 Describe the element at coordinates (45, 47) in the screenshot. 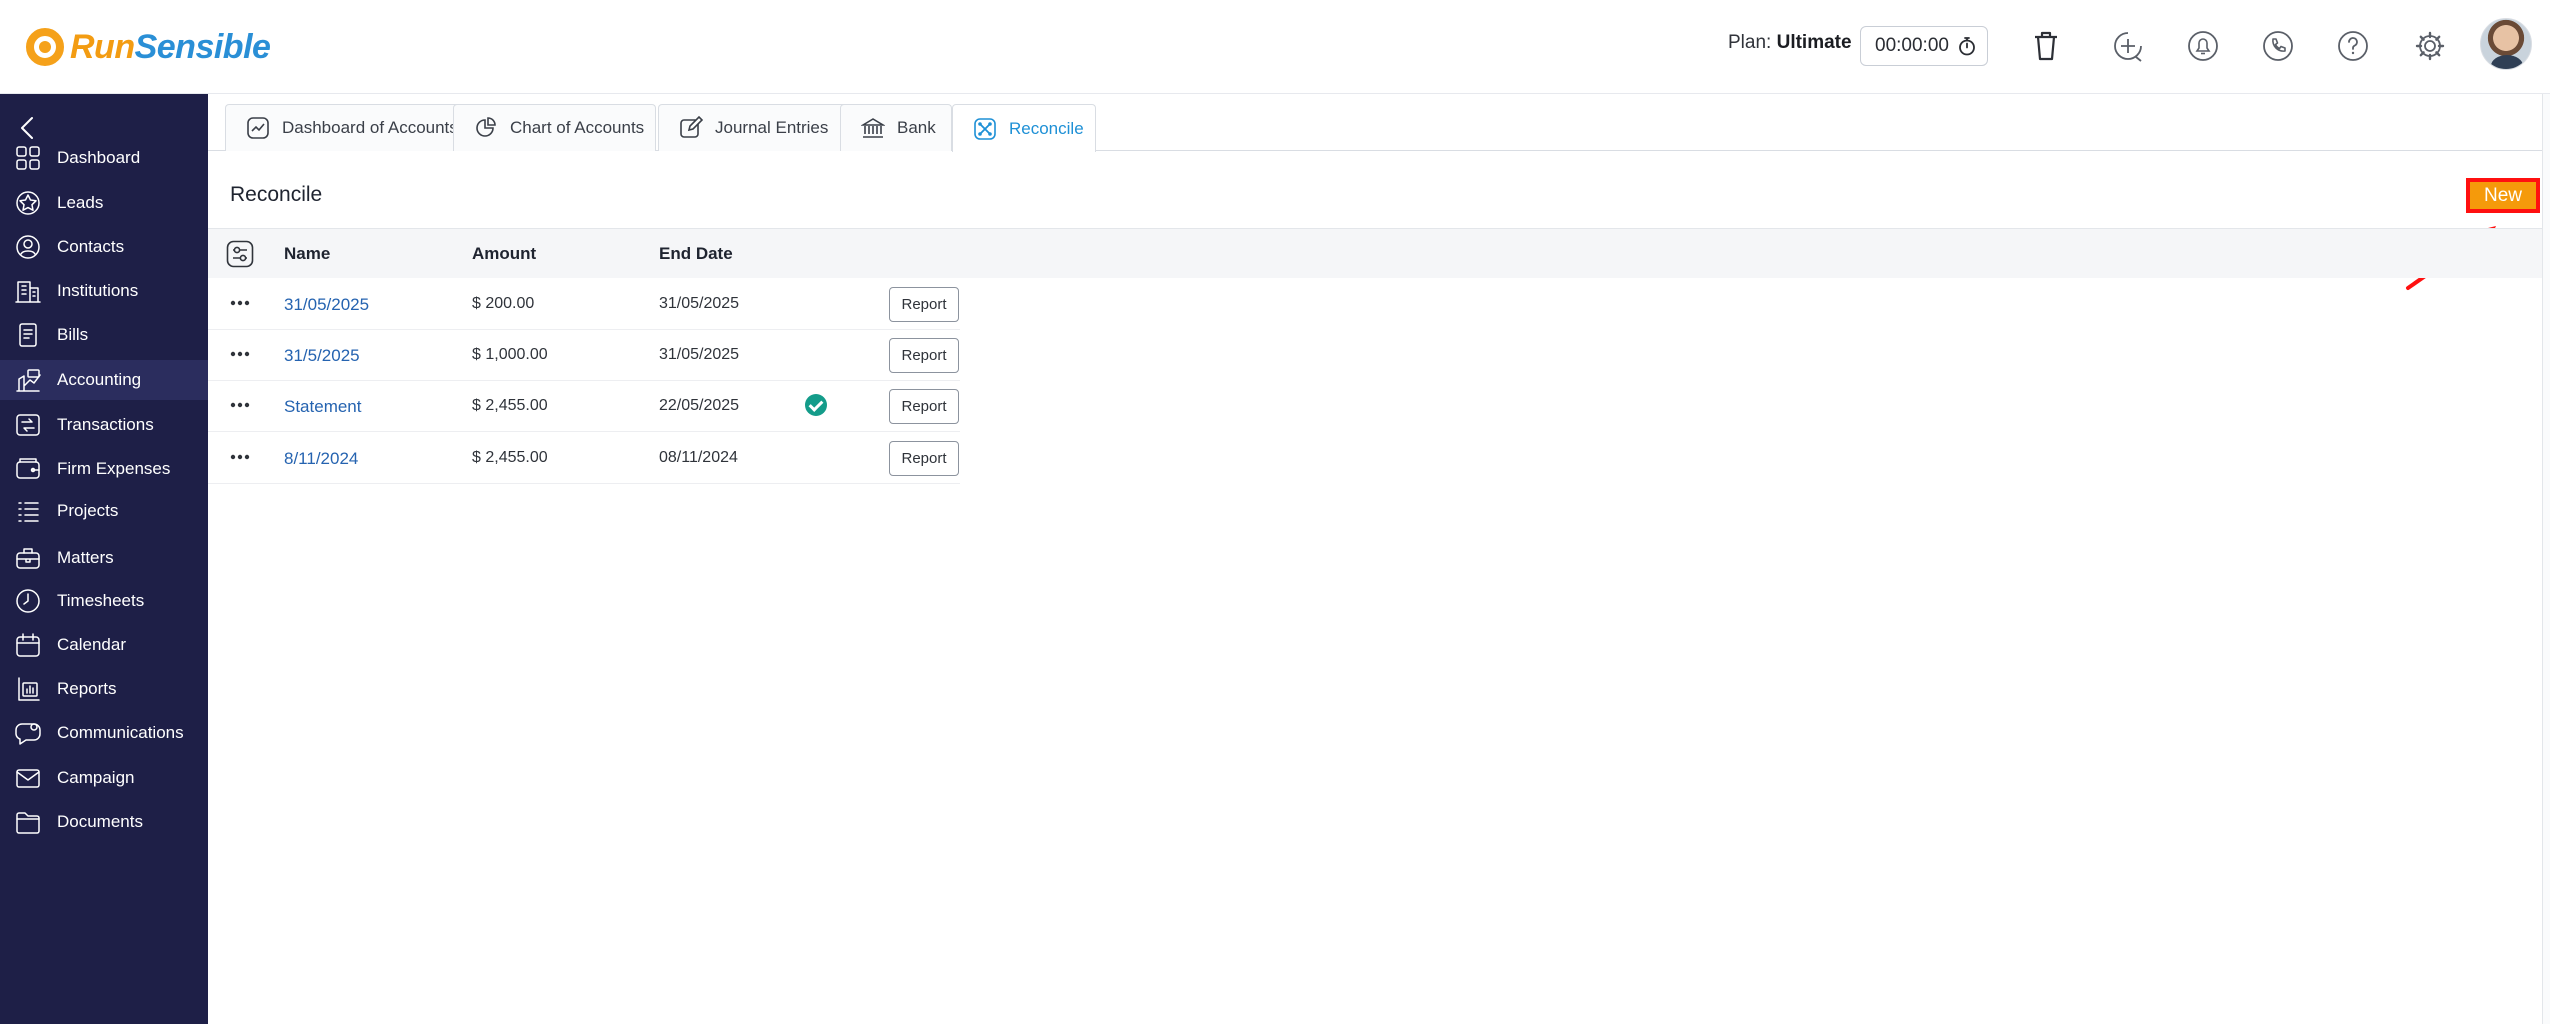

I see `logo-mark-icon` at that location.